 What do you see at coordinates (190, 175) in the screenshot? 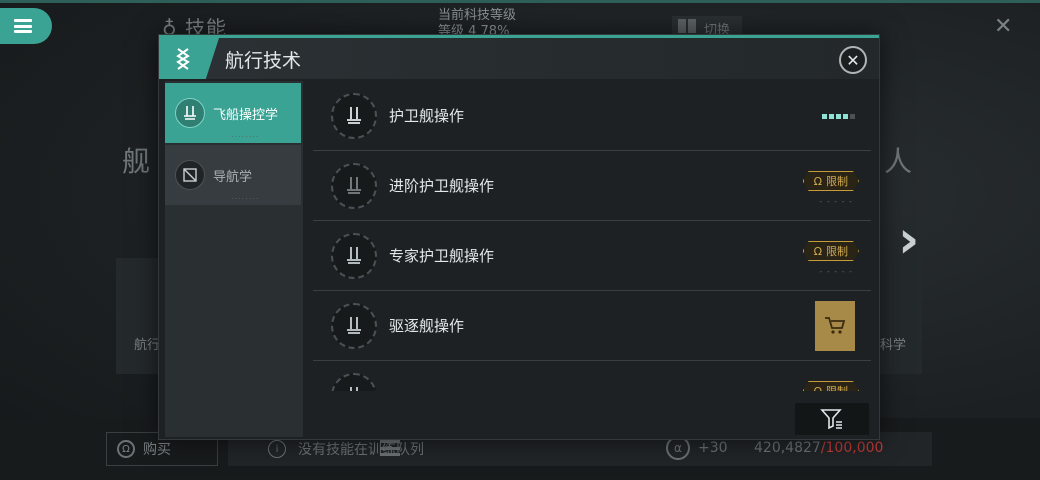
I see `navigation-icon` at bounding box center [190, 175].